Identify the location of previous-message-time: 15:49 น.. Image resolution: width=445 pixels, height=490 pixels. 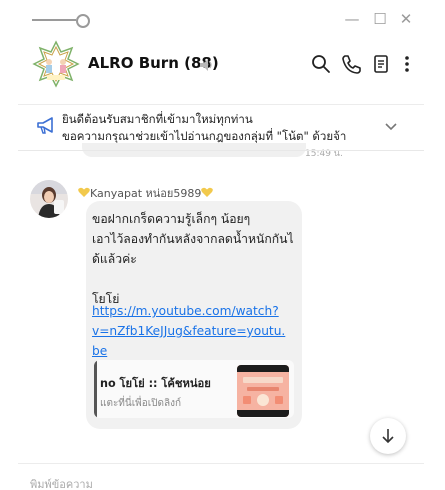
(324, 154).